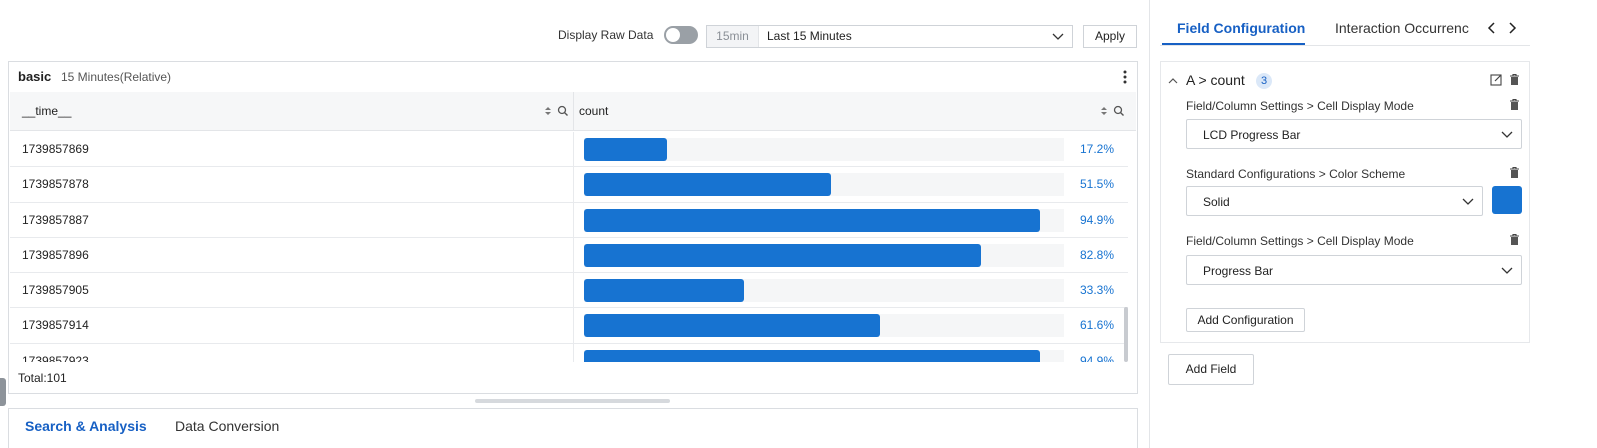 This screenshot has height=448, width=1597. What do you see at coordinates (1096, 325) in the screenshot?
I see `percent-label: 61.6%` at bounding box center [1096, 325].